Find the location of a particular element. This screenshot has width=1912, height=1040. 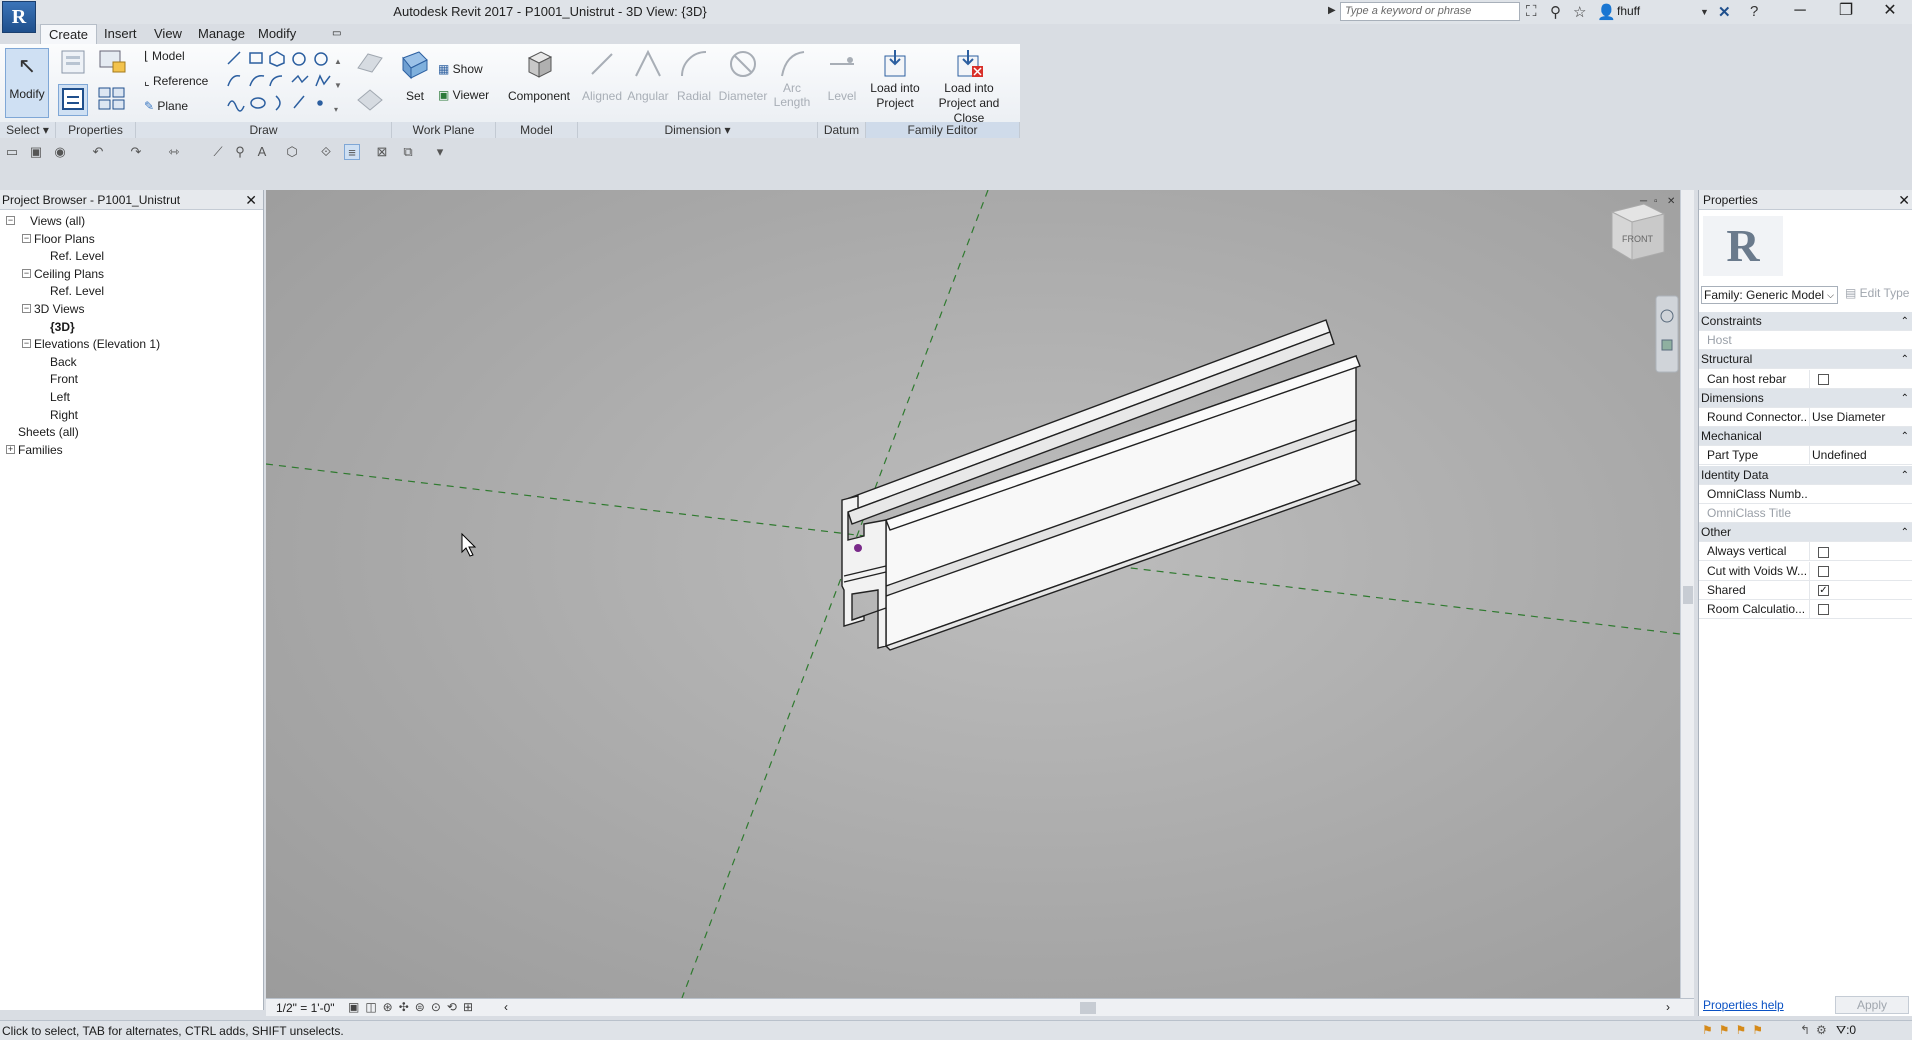

tree-item: Views (all) is located at coordinates (57, 221).